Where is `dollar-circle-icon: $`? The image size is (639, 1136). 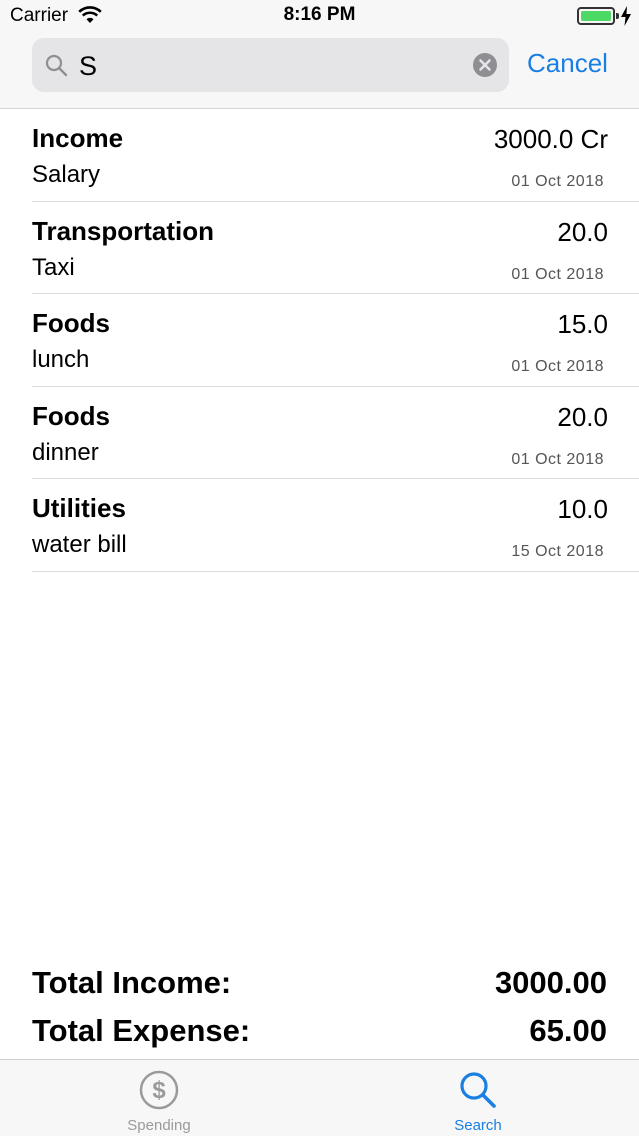 dollar-circle-icon: $ is located at coordinates (159, 1090).